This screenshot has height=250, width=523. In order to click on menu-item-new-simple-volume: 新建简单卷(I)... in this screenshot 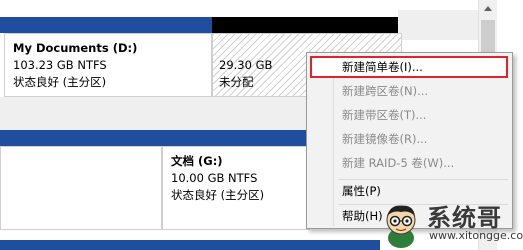, I will do `click(382, 67)`.